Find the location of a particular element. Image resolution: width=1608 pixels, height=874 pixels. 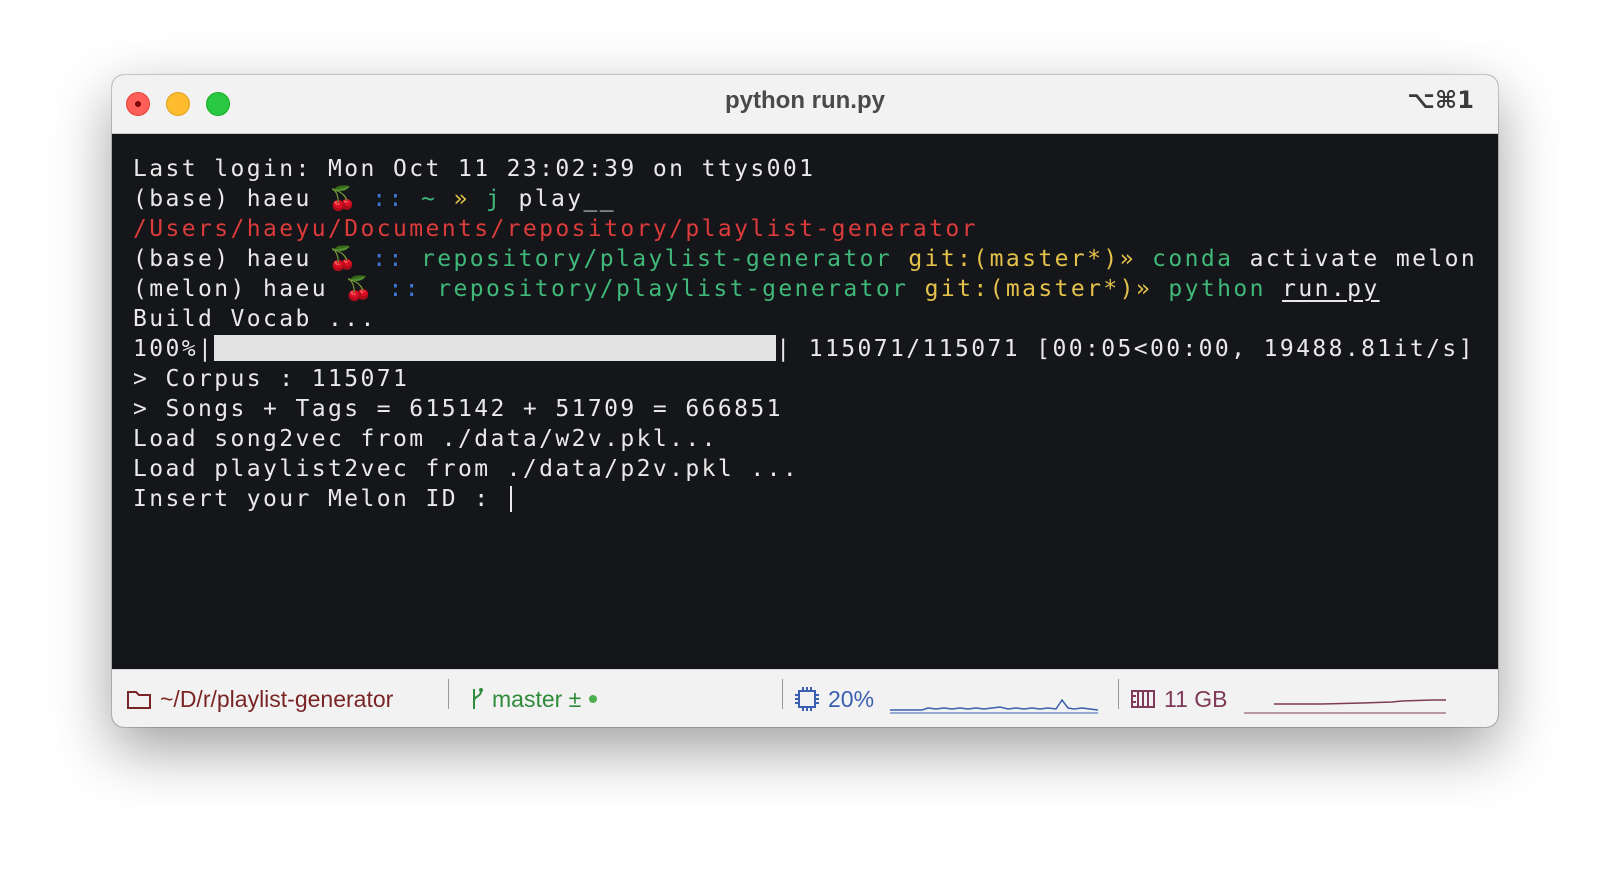

text-cursor is located at coordinates (510, 499).